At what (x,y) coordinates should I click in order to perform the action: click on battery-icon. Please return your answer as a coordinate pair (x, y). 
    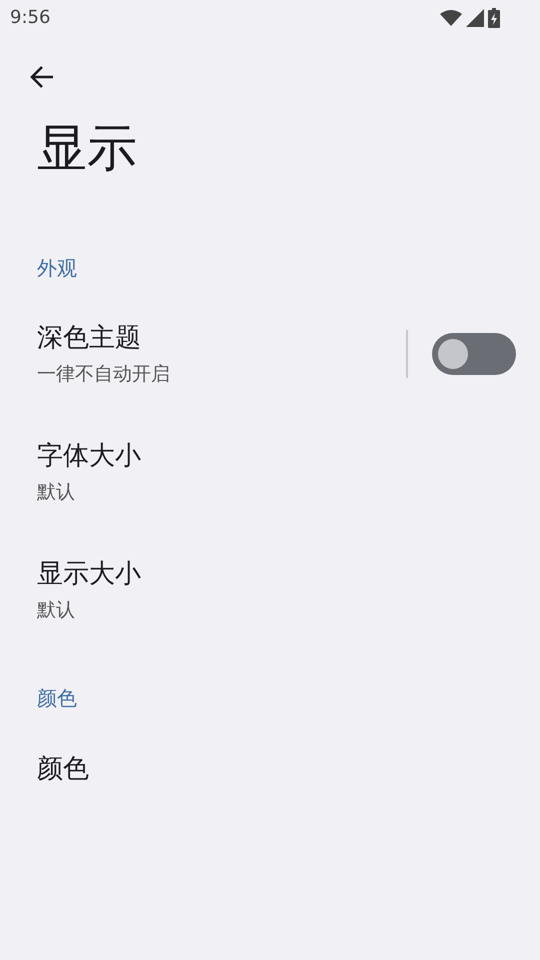
    Looking at the image, I should click on (494, 18).